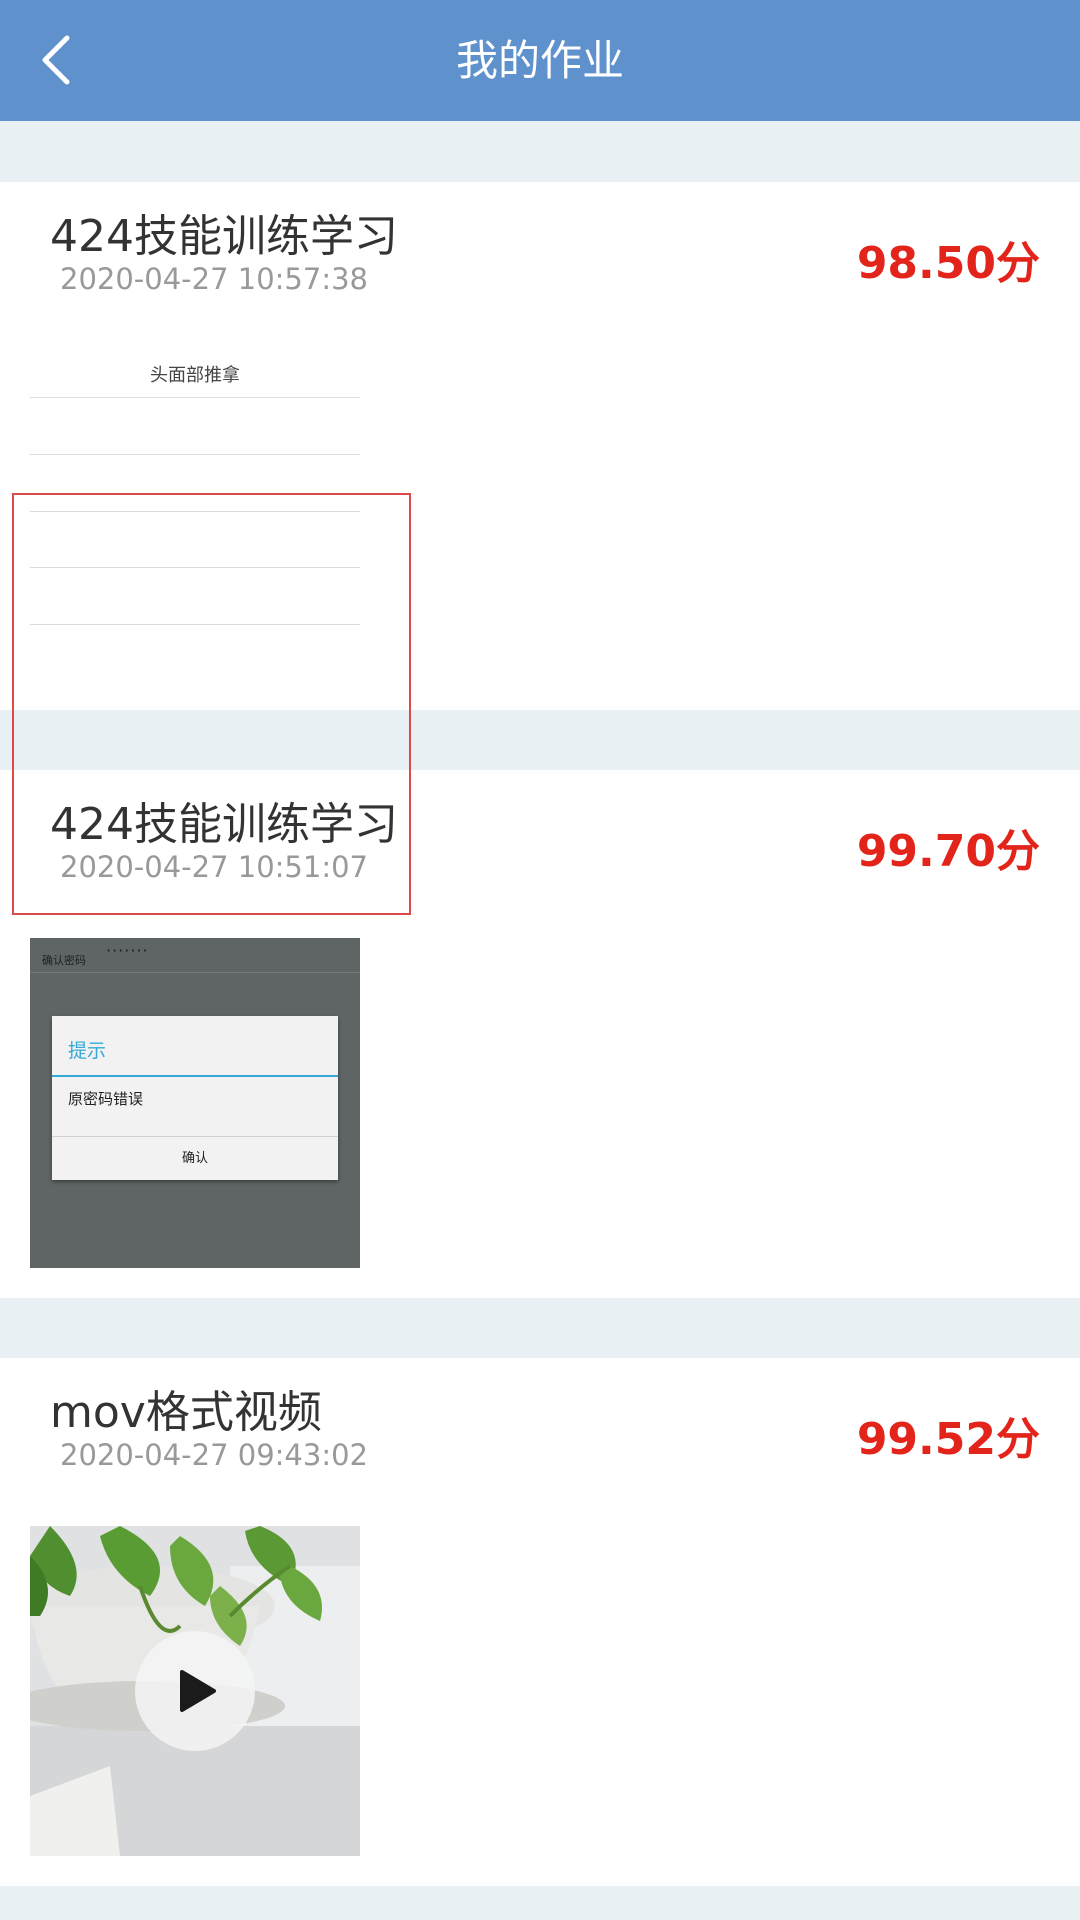 The height and width of the screenshot is (1920, 1080). I want to click on homework-thumbnail: 确认密码 ······· 提示 原密码错误 确认, so click(195, 1103).